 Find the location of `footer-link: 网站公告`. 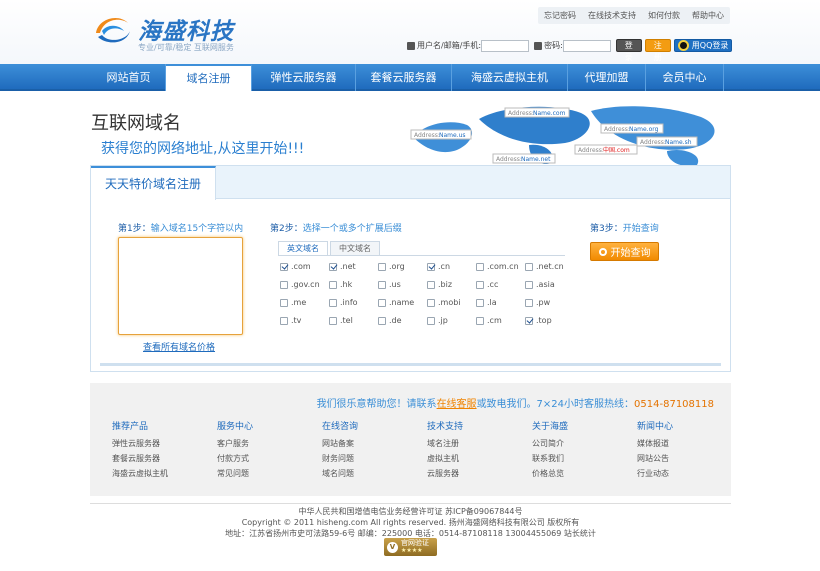

footer-link: 网站公告 is located at coordinates (689, 458).